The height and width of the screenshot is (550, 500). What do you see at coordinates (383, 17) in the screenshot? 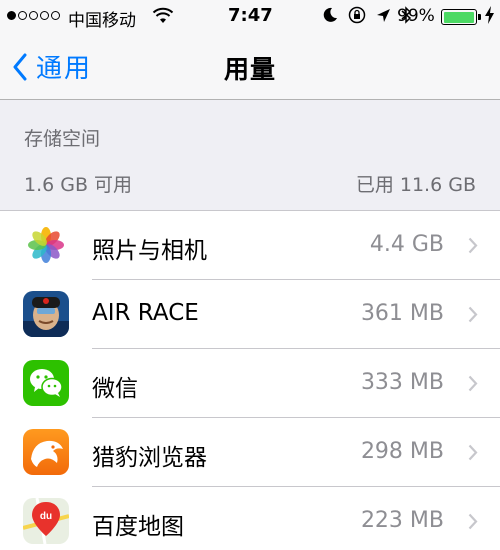
I see `location-arrow-icon` at bounding box center [383, 17].